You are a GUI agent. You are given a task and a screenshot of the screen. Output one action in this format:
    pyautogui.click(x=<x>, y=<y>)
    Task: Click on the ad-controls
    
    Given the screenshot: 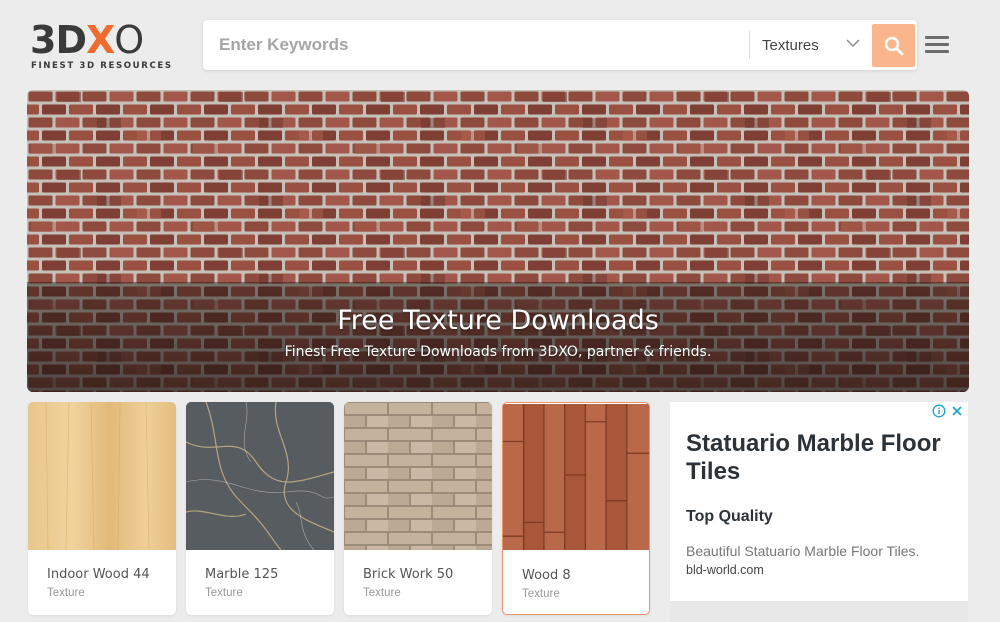 What is the action you would take?
    pyautogui.click(x=948, y=411)
    